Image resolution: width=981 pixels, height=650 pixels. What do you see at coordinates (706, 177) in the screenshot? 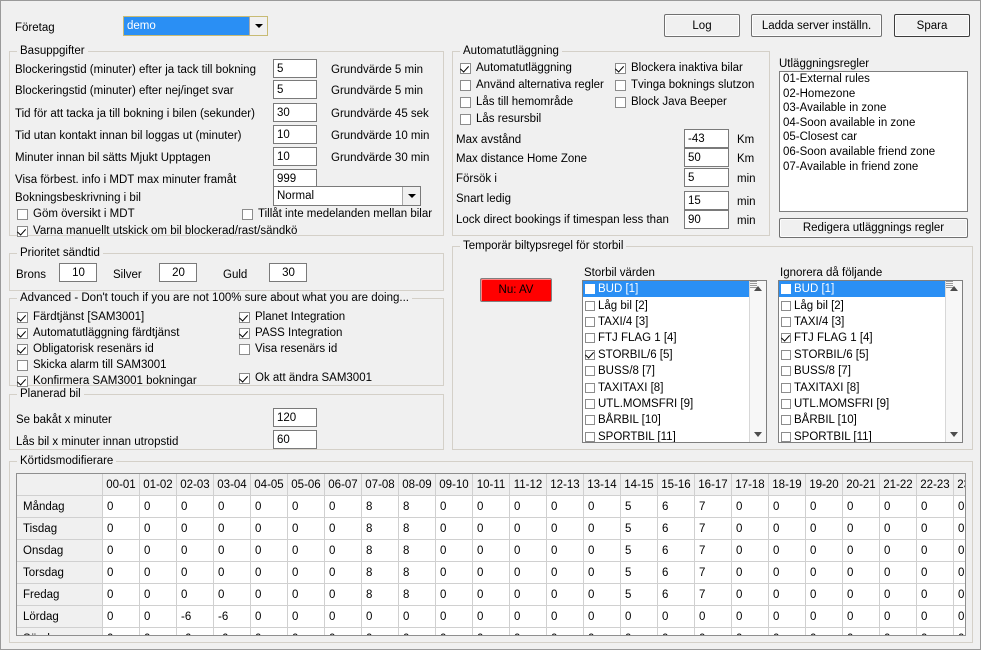
I see `retry-input` at bounding box center [706, 177].